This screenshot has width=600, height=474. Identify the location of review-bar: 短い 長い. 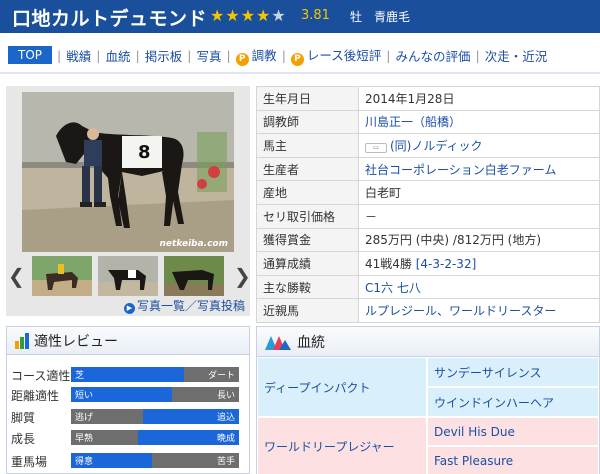
(155, 394).